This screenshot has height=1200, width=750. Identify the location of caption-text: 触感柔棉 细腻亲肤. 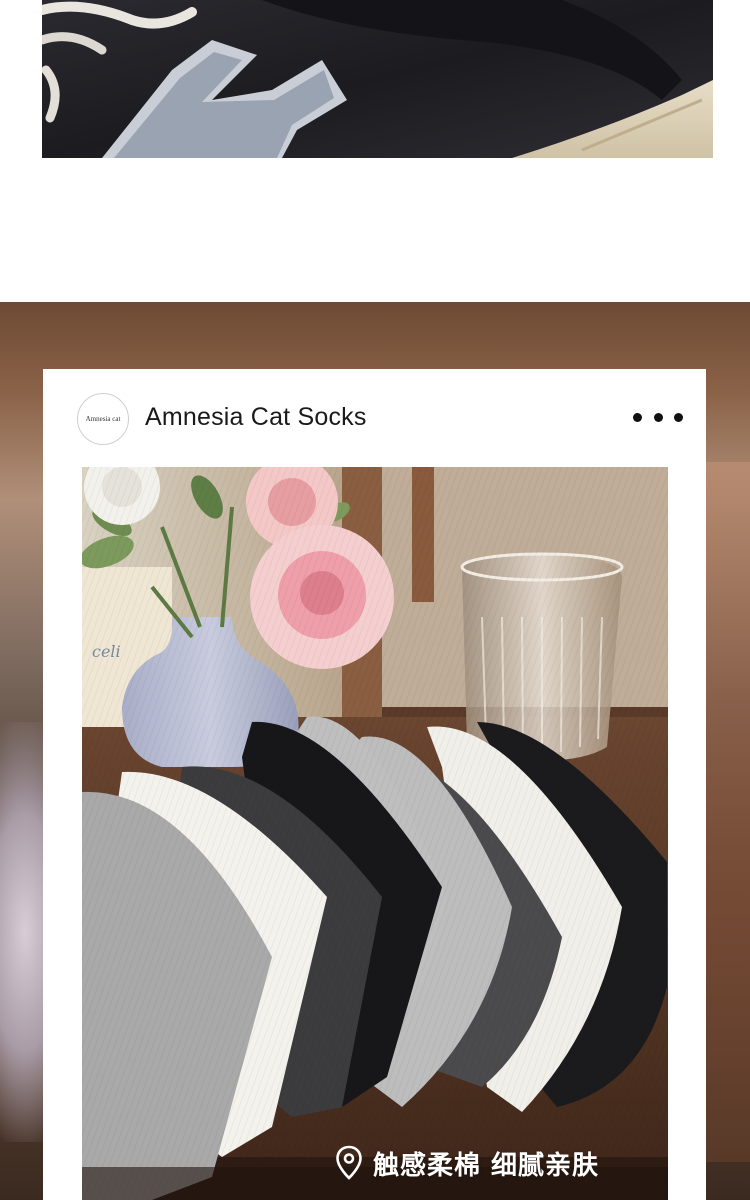
(486, 1165).